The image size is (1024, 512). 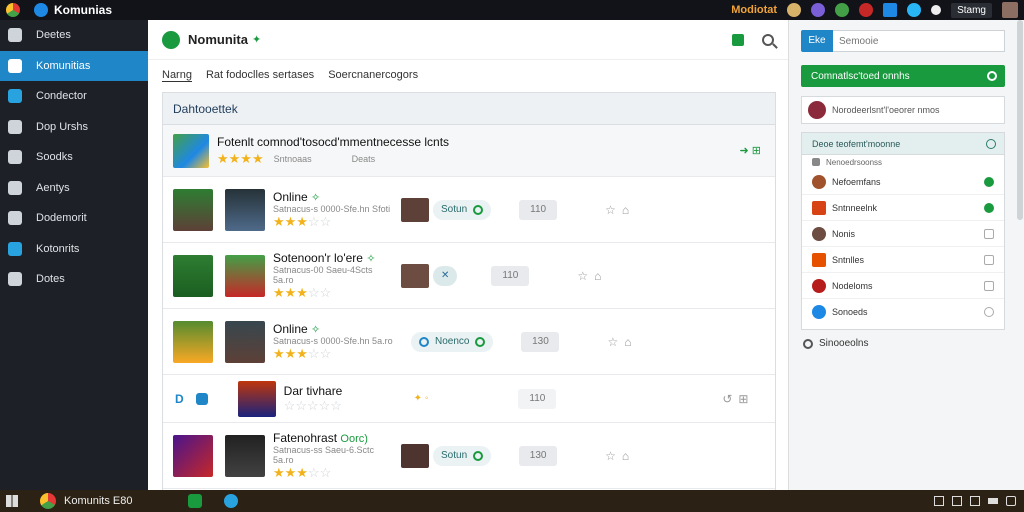 I want to click on game-icon, so click(x=818, y=10).